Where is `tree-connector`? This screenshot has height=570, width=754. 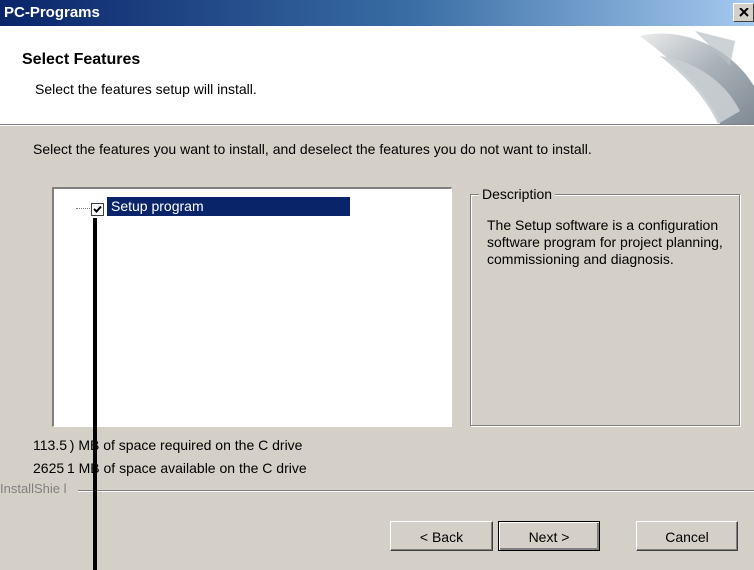
tree-connector is located at coordinates (84, 208).